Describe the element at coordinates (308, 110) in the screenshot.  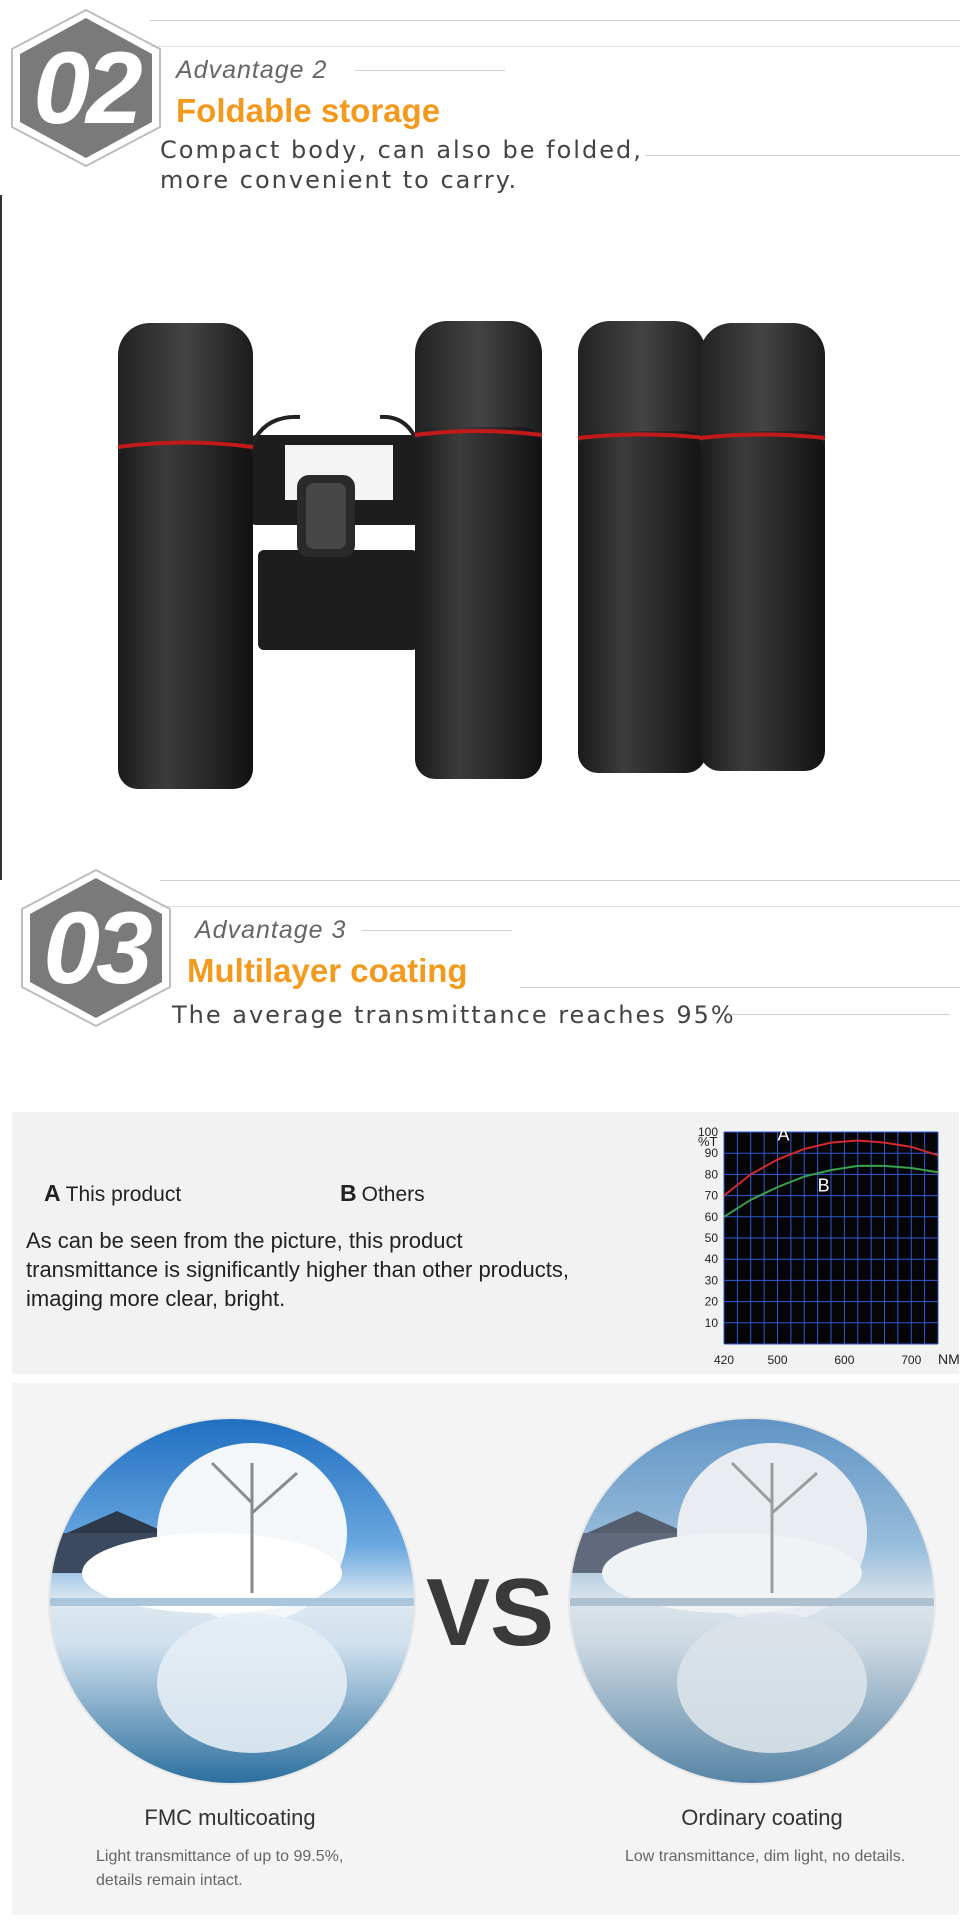
I see `advantage-title: Foldable storage` at that location.